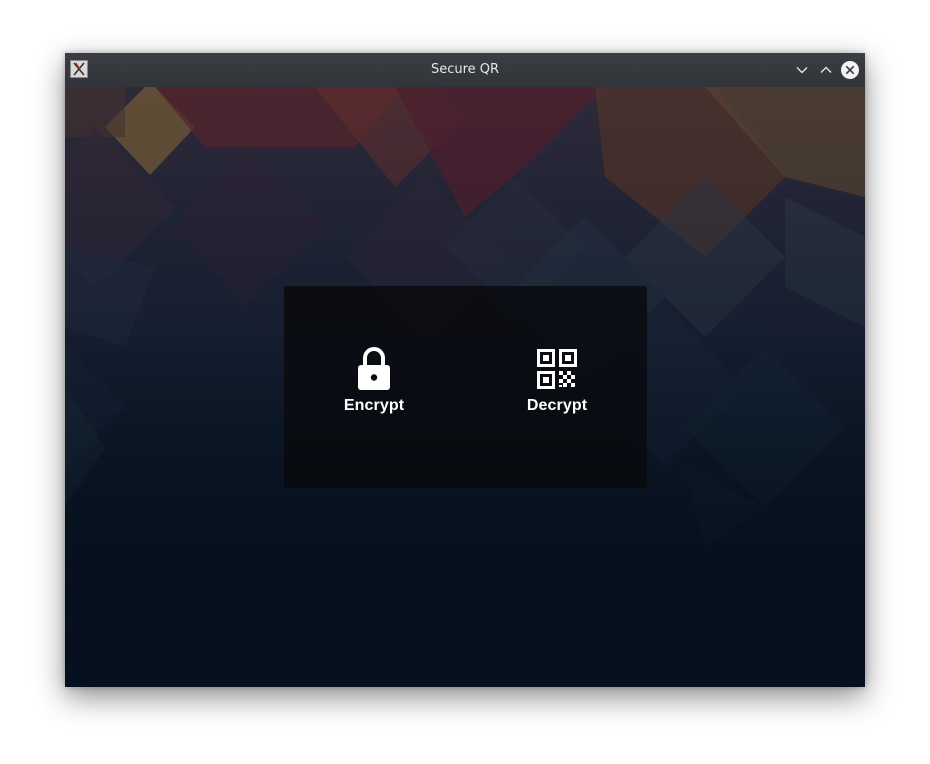 The image size is (930, 764). Describe the element at coordinates (374, 369) in the screenshot. I see `lock-icon` at that location.